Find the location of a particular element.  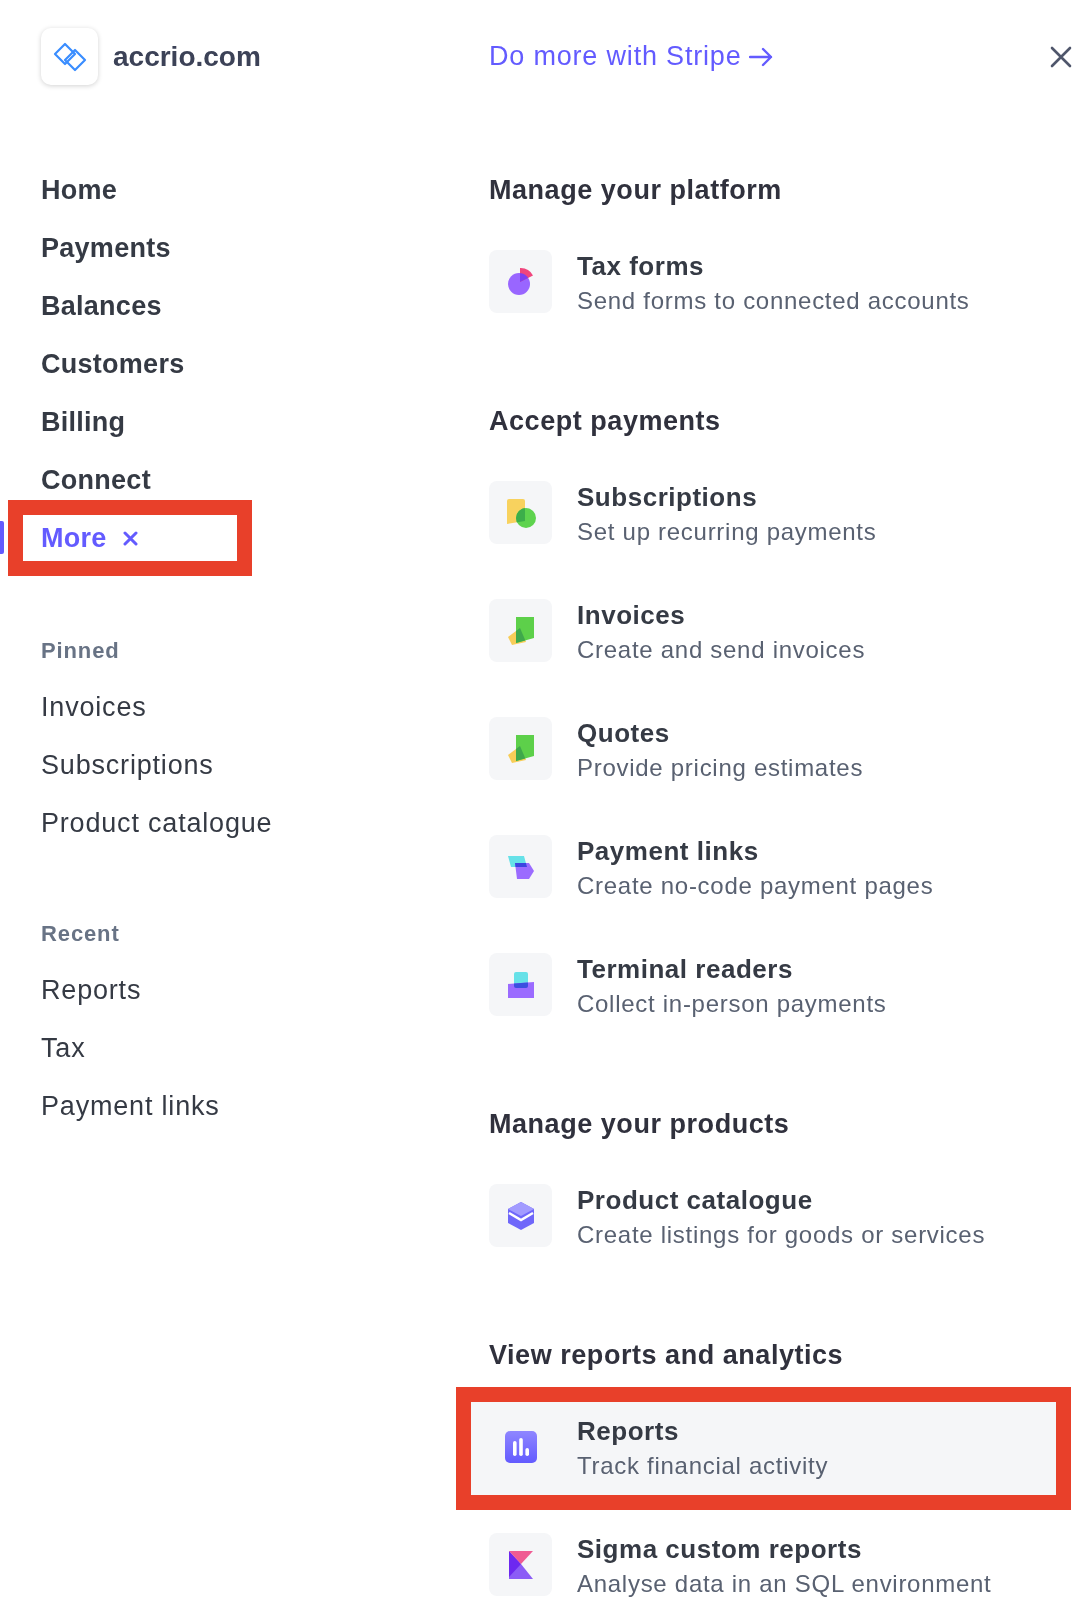

triangles-icon is located at coordinates (520, 1564).